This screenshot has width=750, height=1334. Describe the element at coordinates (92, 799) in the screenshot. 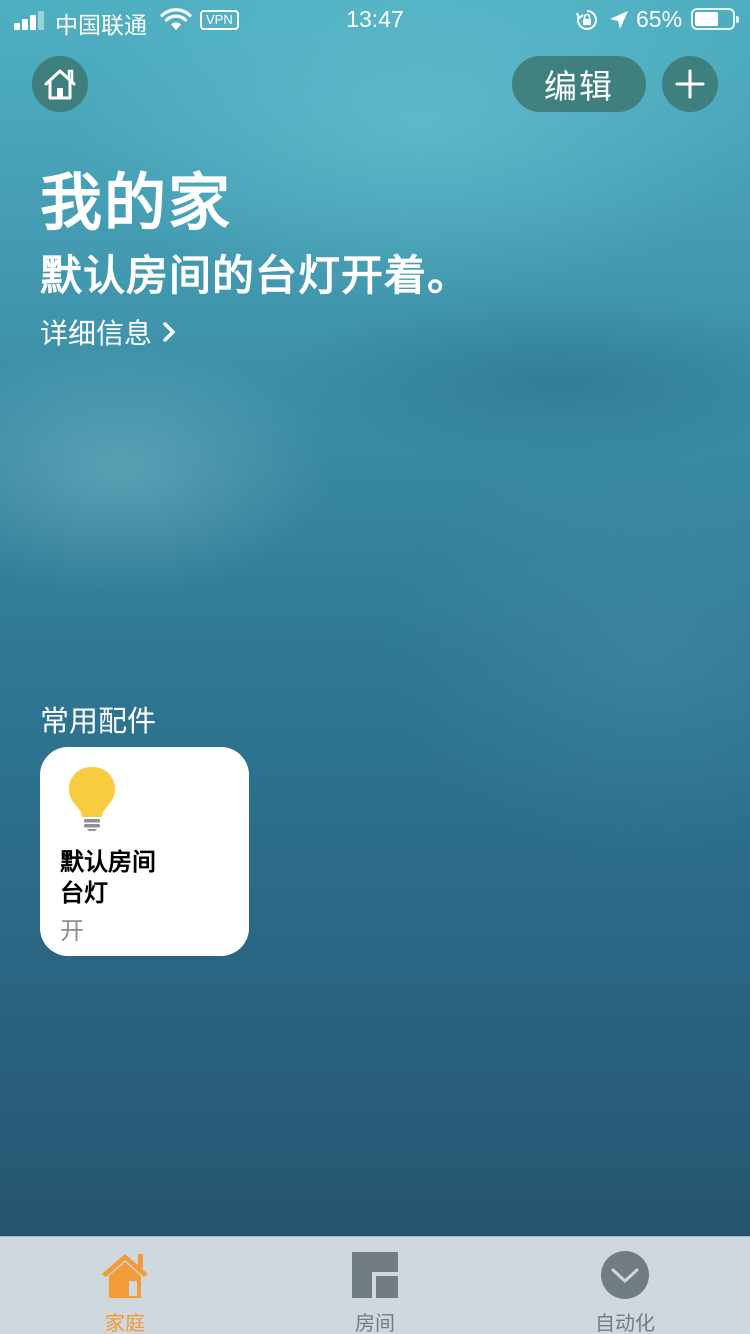

I see `lightbulb-icon` at that location.